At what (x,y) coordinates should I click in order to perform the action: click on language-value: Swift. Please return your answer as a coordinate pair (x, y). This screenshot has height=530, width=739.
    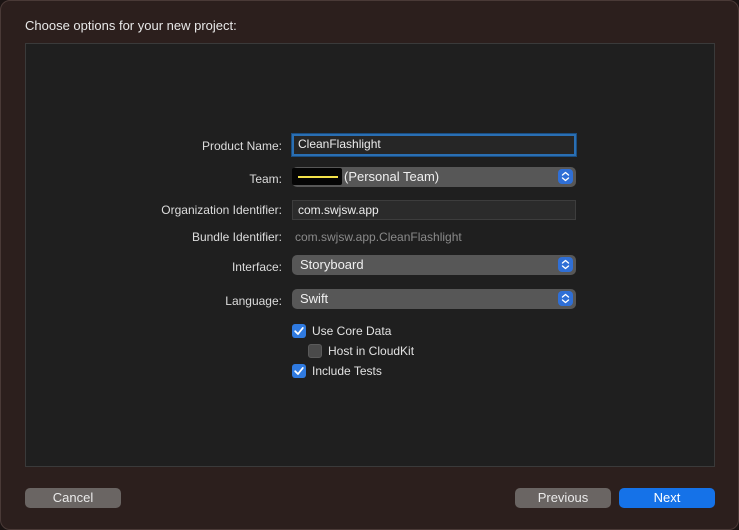
    Looking at the image, I should click on (314, 298).